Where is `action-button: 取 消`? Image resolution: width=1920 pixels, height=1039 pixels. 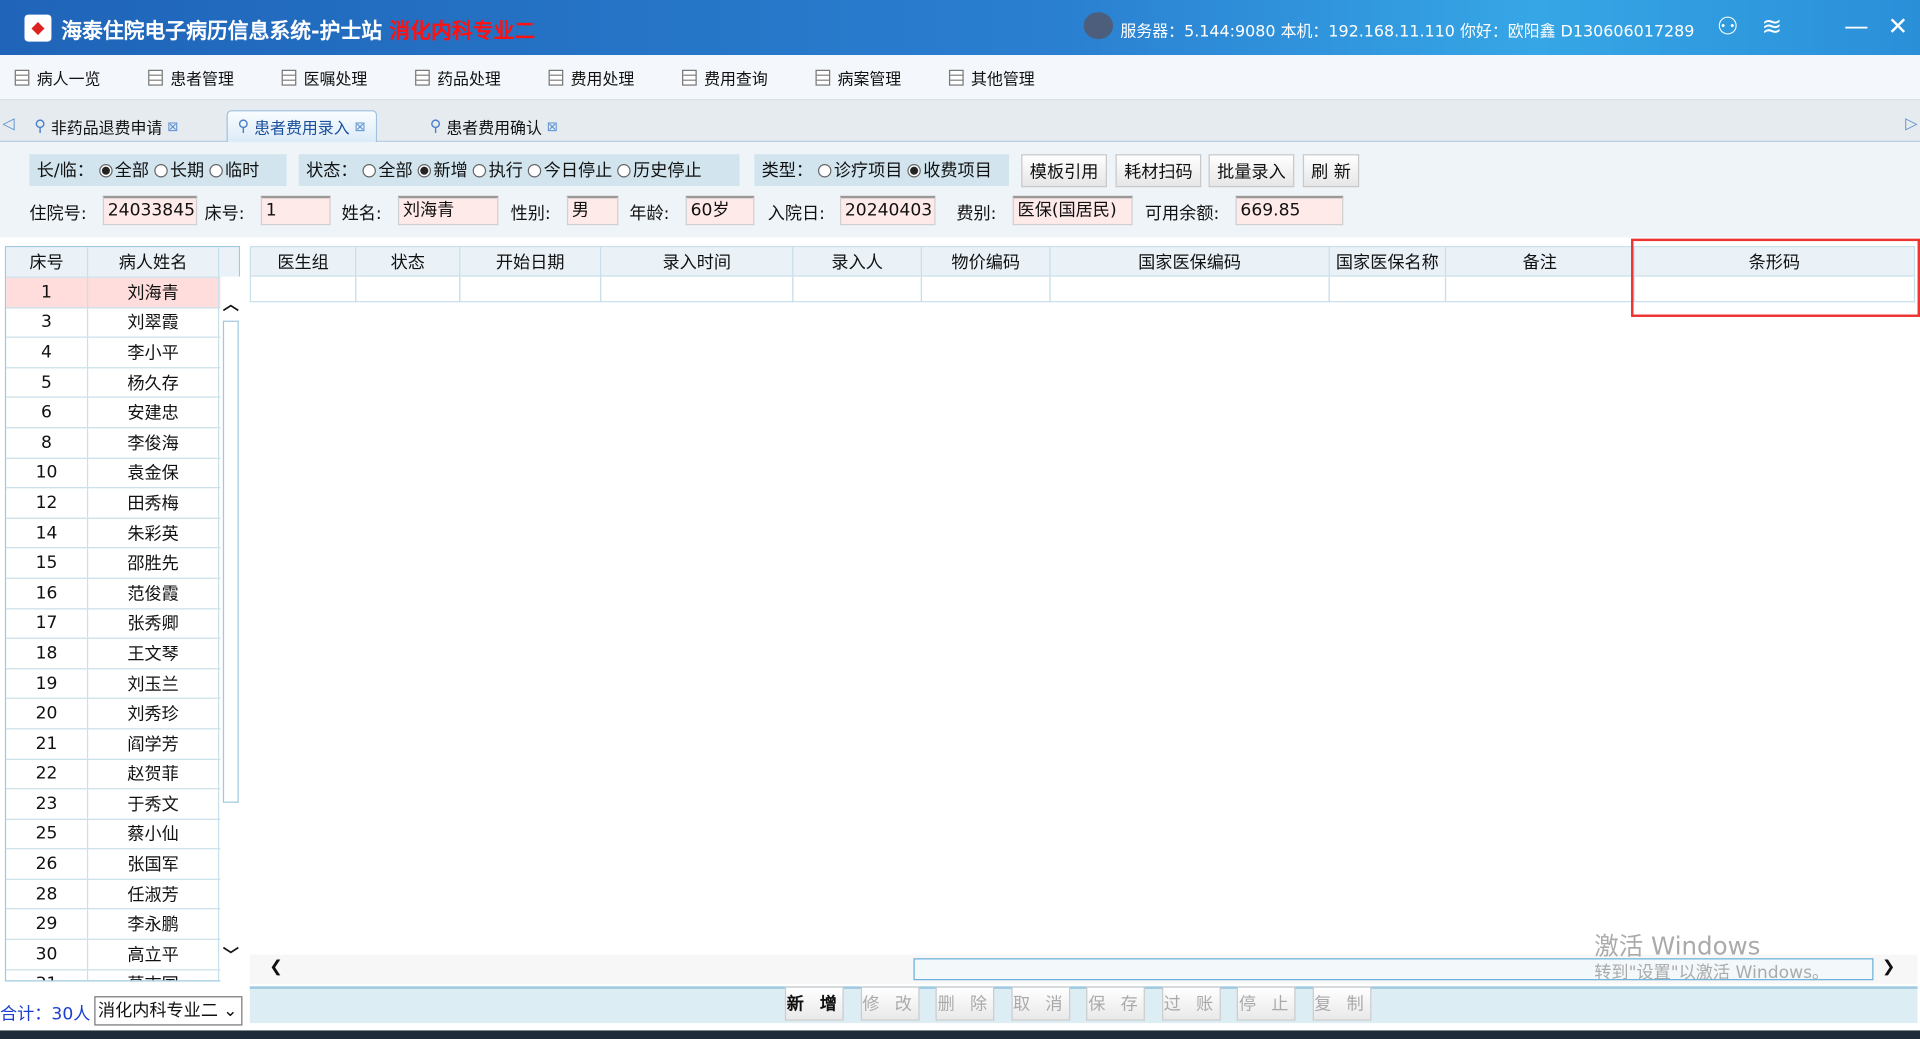 action-button: 取 消 is located at coordinates (1040, 1003).